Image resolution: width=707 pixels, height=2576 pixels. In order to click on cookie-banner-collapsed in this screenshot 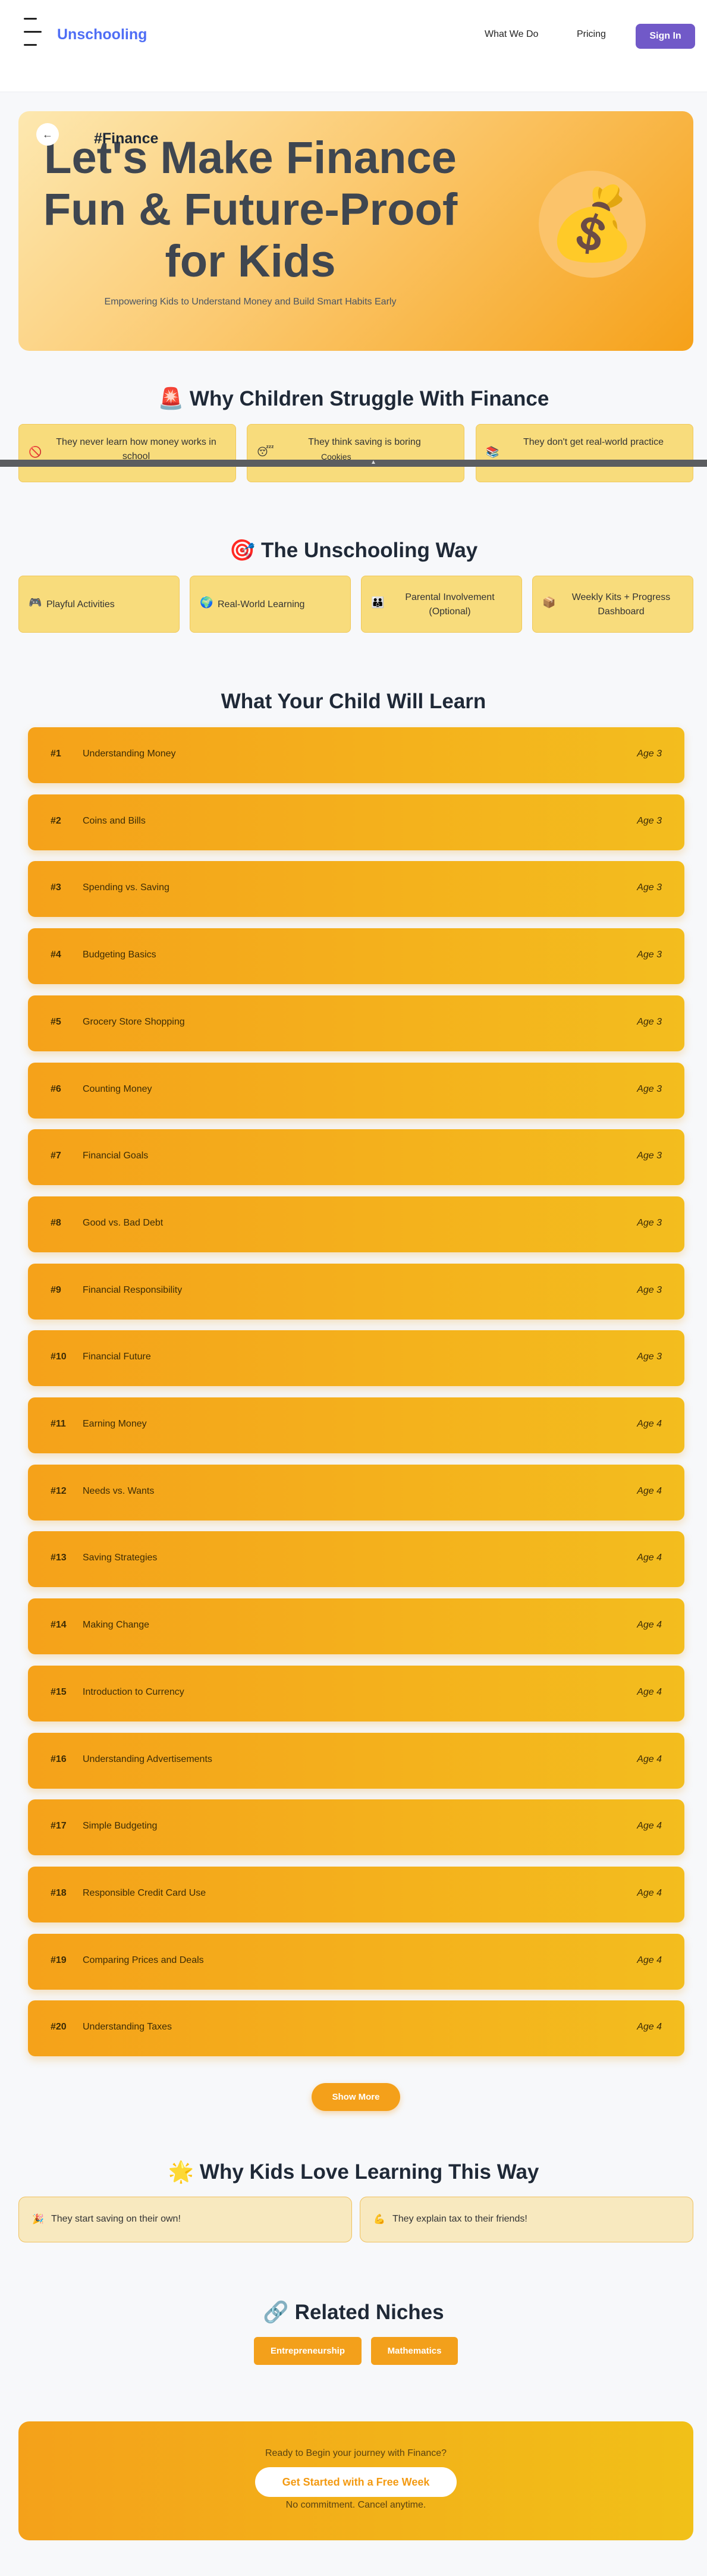, I will do `click(353, 463)`.